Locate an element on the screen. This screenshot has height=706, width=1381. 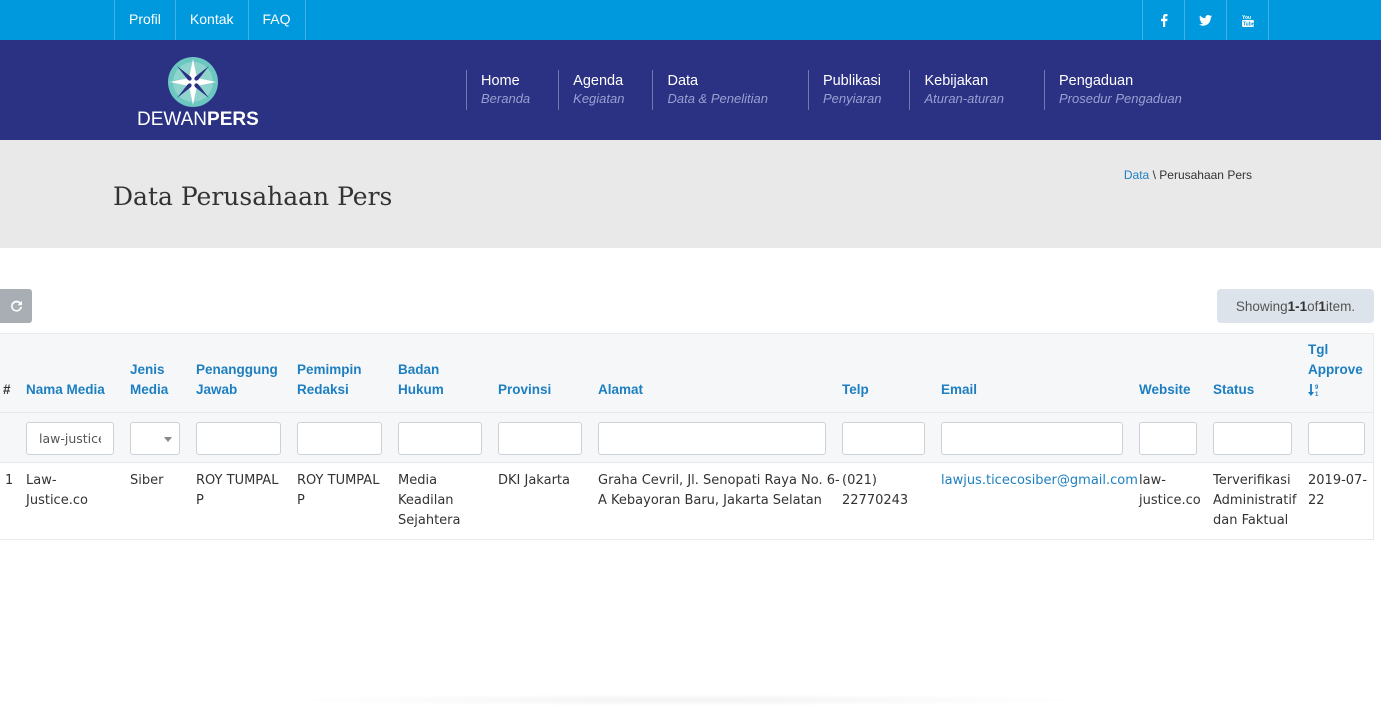
nav-item-title: Kebijakan is located at coordinates (956, 81).